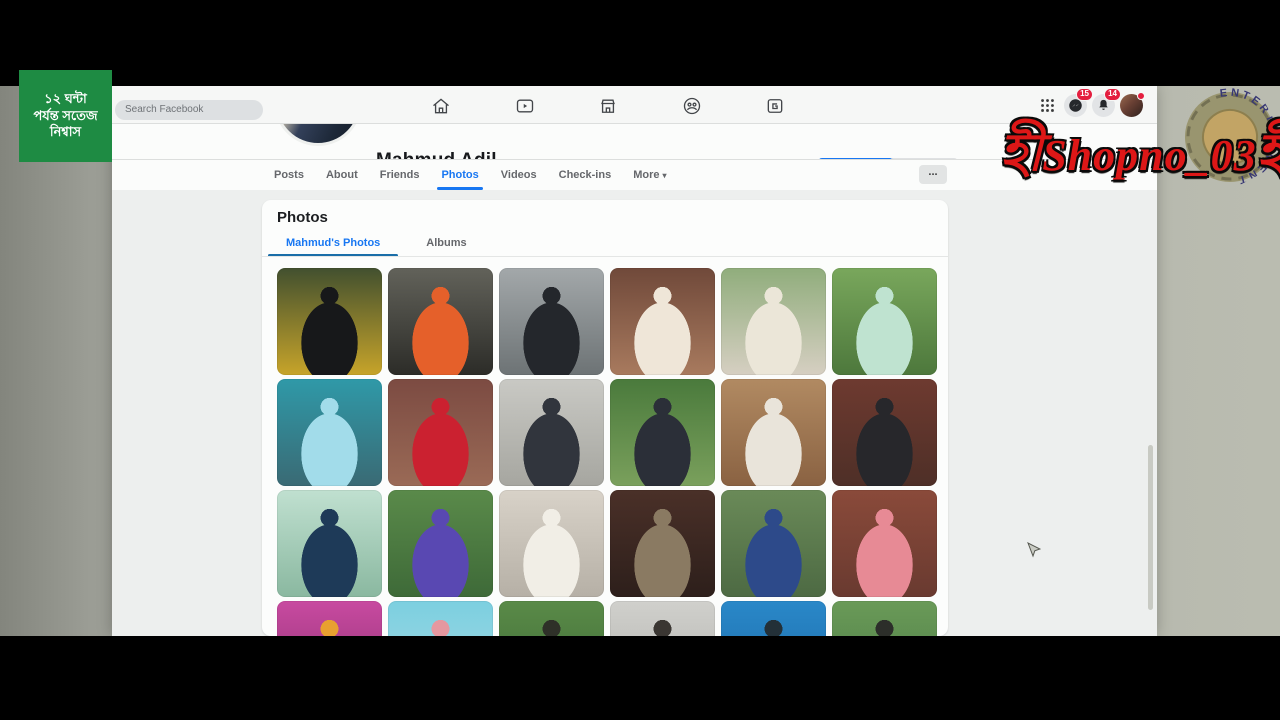 This screenshot has width=1280, height=720. Describe the element at coordinates (333, 243) in the screenshot. I see `subtab-mahmud-s-photos: Mahmud's Photos` at that location.